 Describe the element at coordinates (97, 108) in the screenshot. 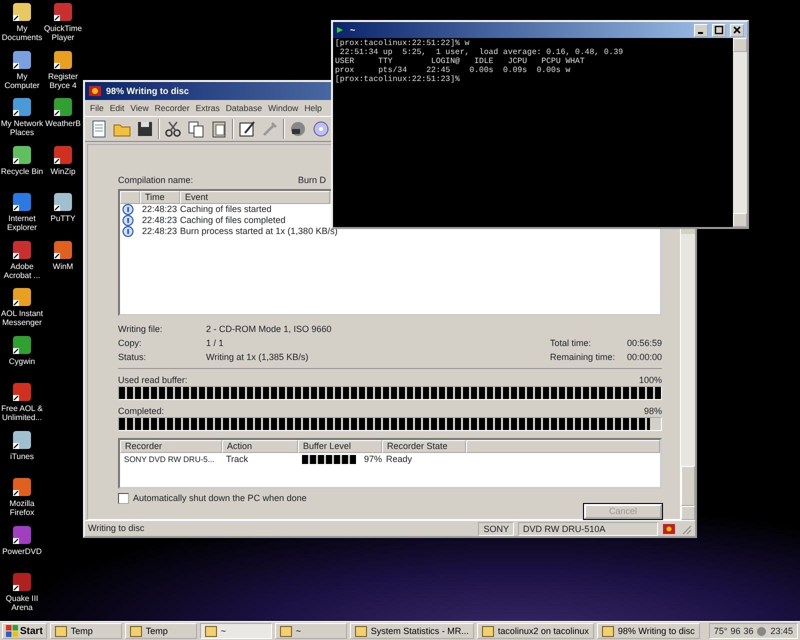

I see `menu-item: File` at that location.